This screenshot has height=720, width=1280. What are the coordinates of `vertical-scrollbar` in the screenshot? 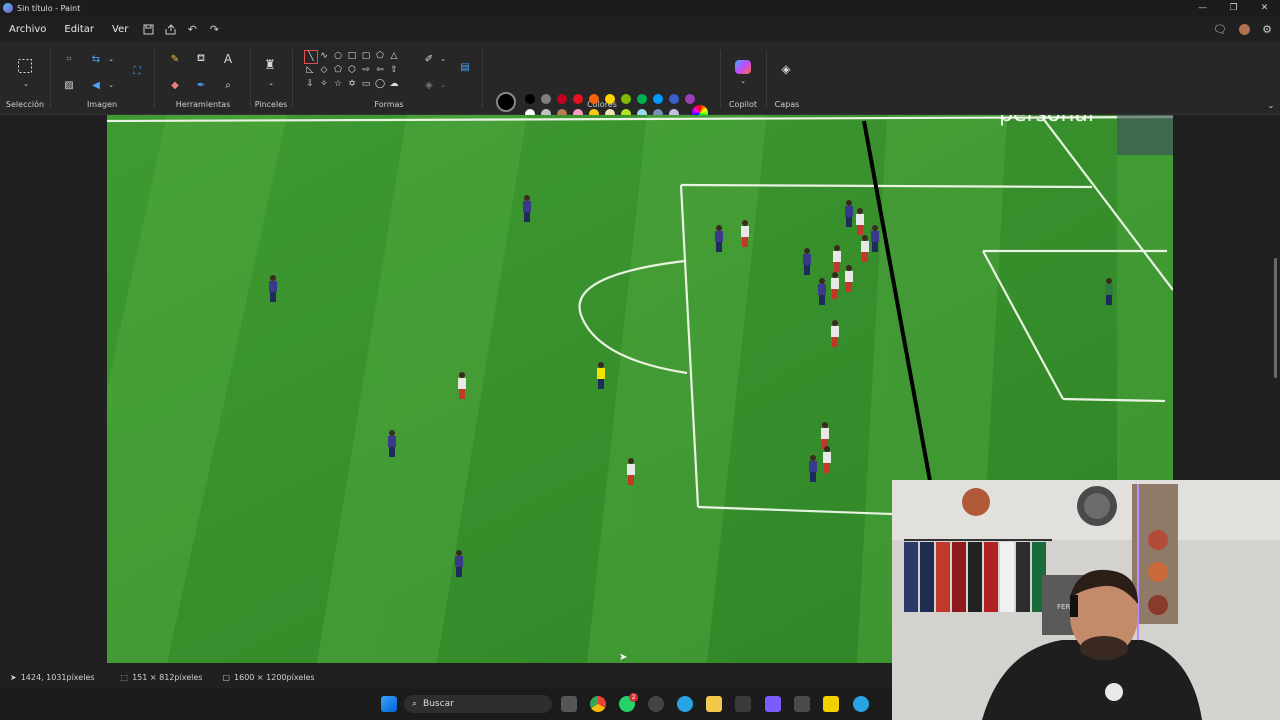 It's located at (1275, 318).